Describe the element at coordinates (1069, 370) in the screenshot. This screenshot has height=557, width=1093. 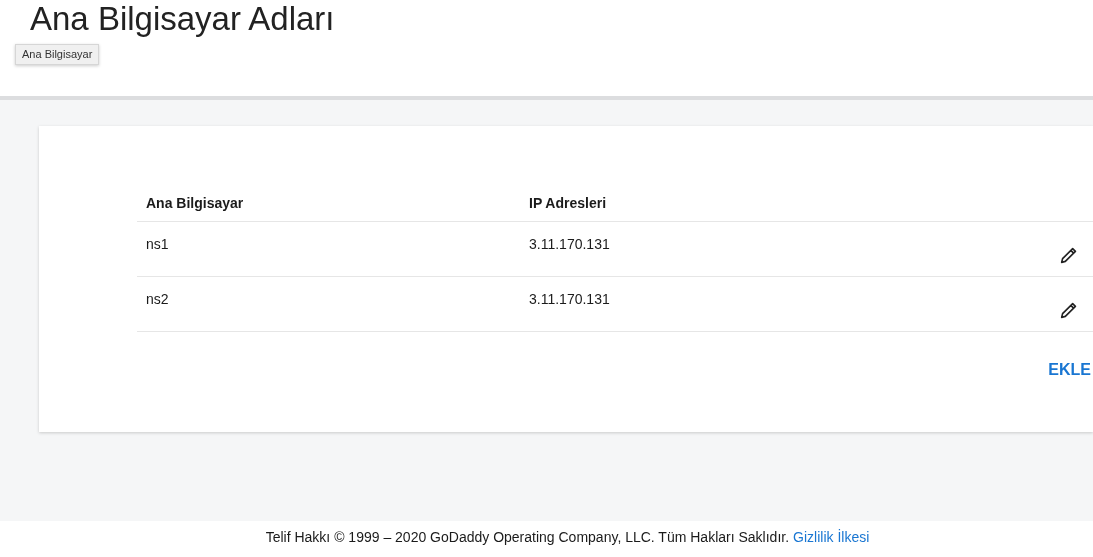
I see `add-button: EKLE` at that location.